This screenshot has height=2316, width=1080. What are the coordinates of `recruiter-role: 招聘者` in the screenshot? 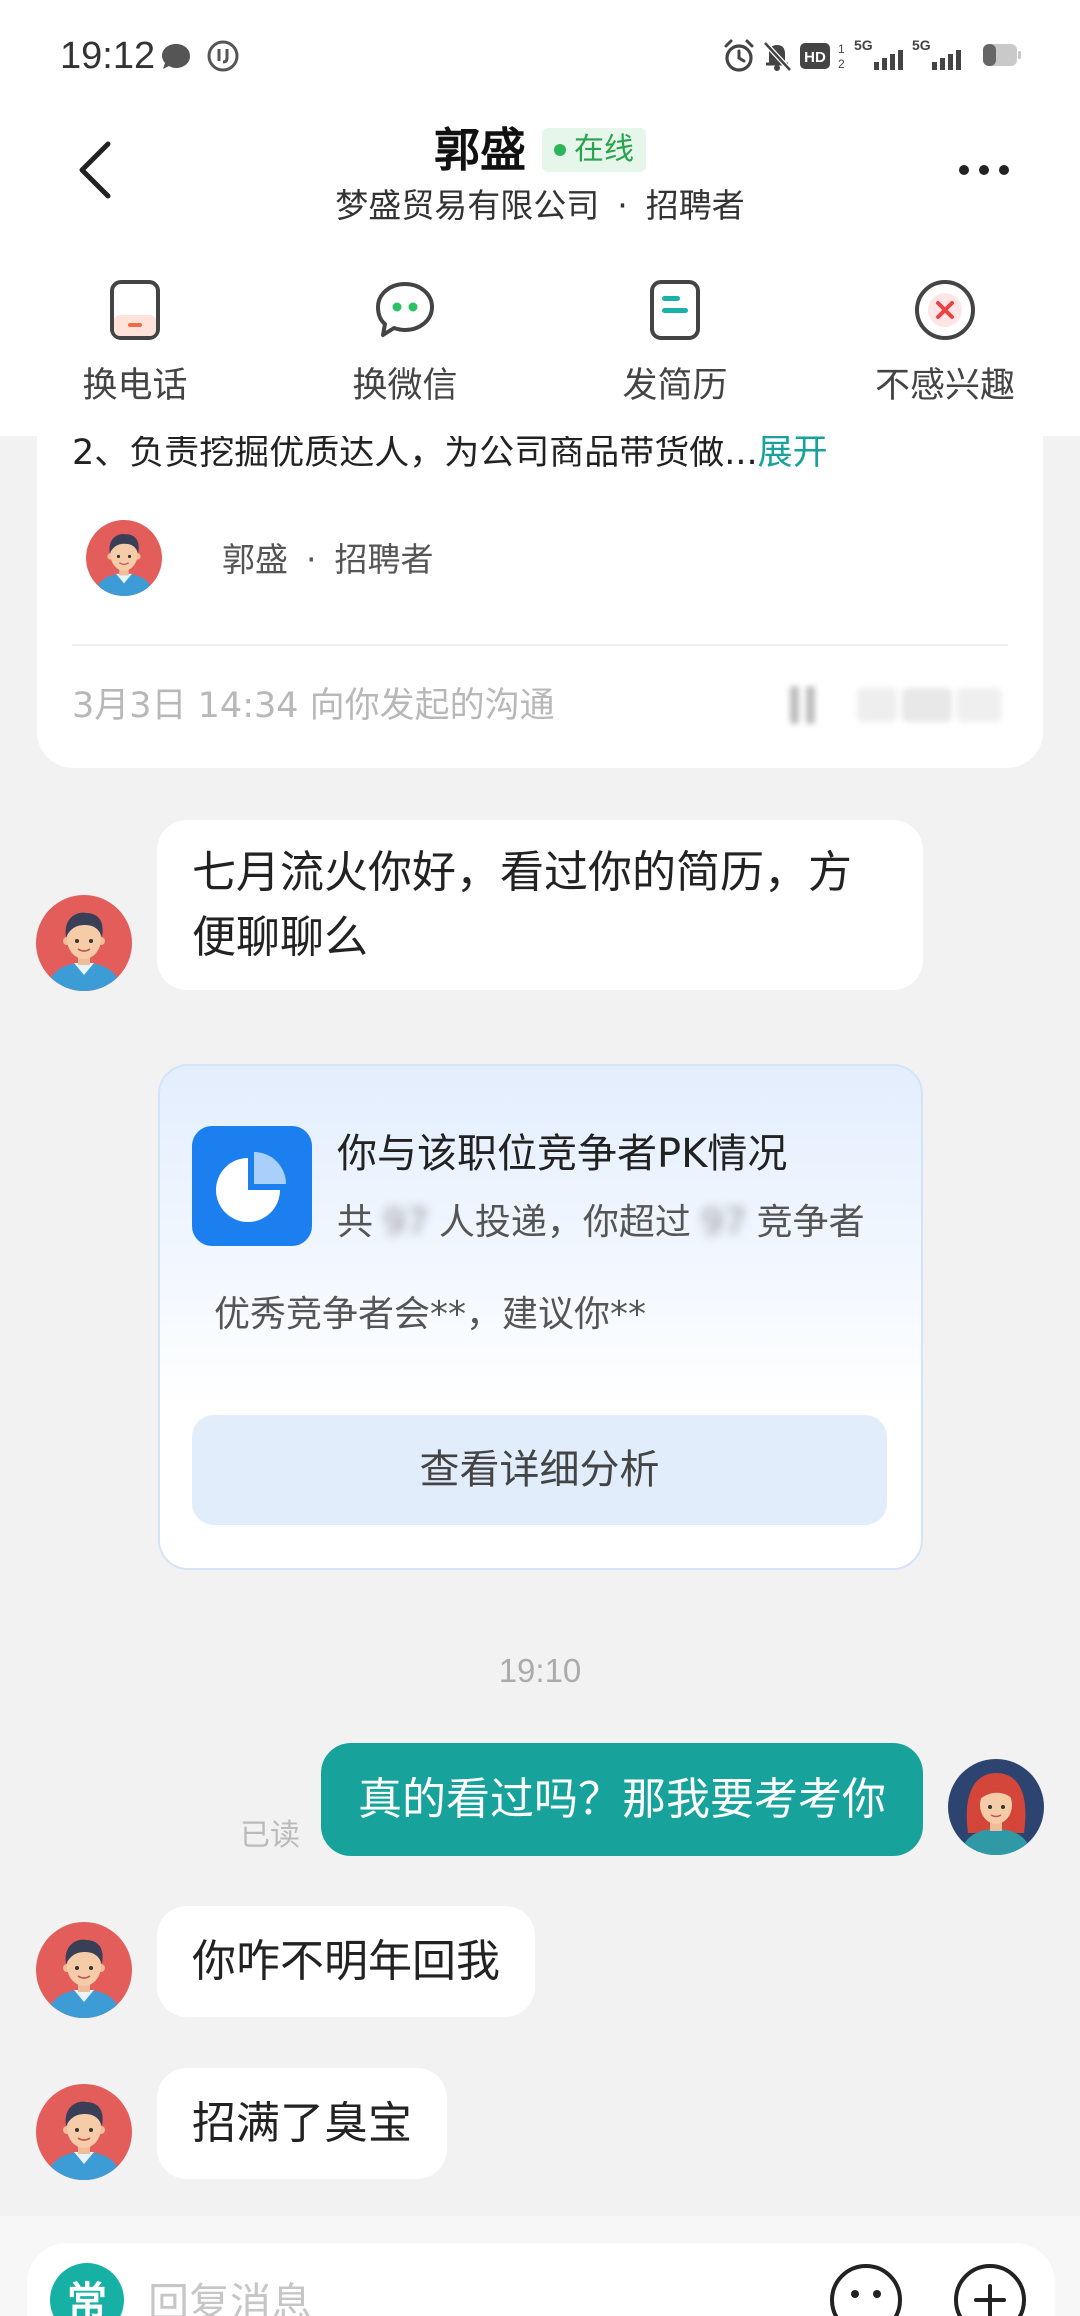 It's located at (384, 559).